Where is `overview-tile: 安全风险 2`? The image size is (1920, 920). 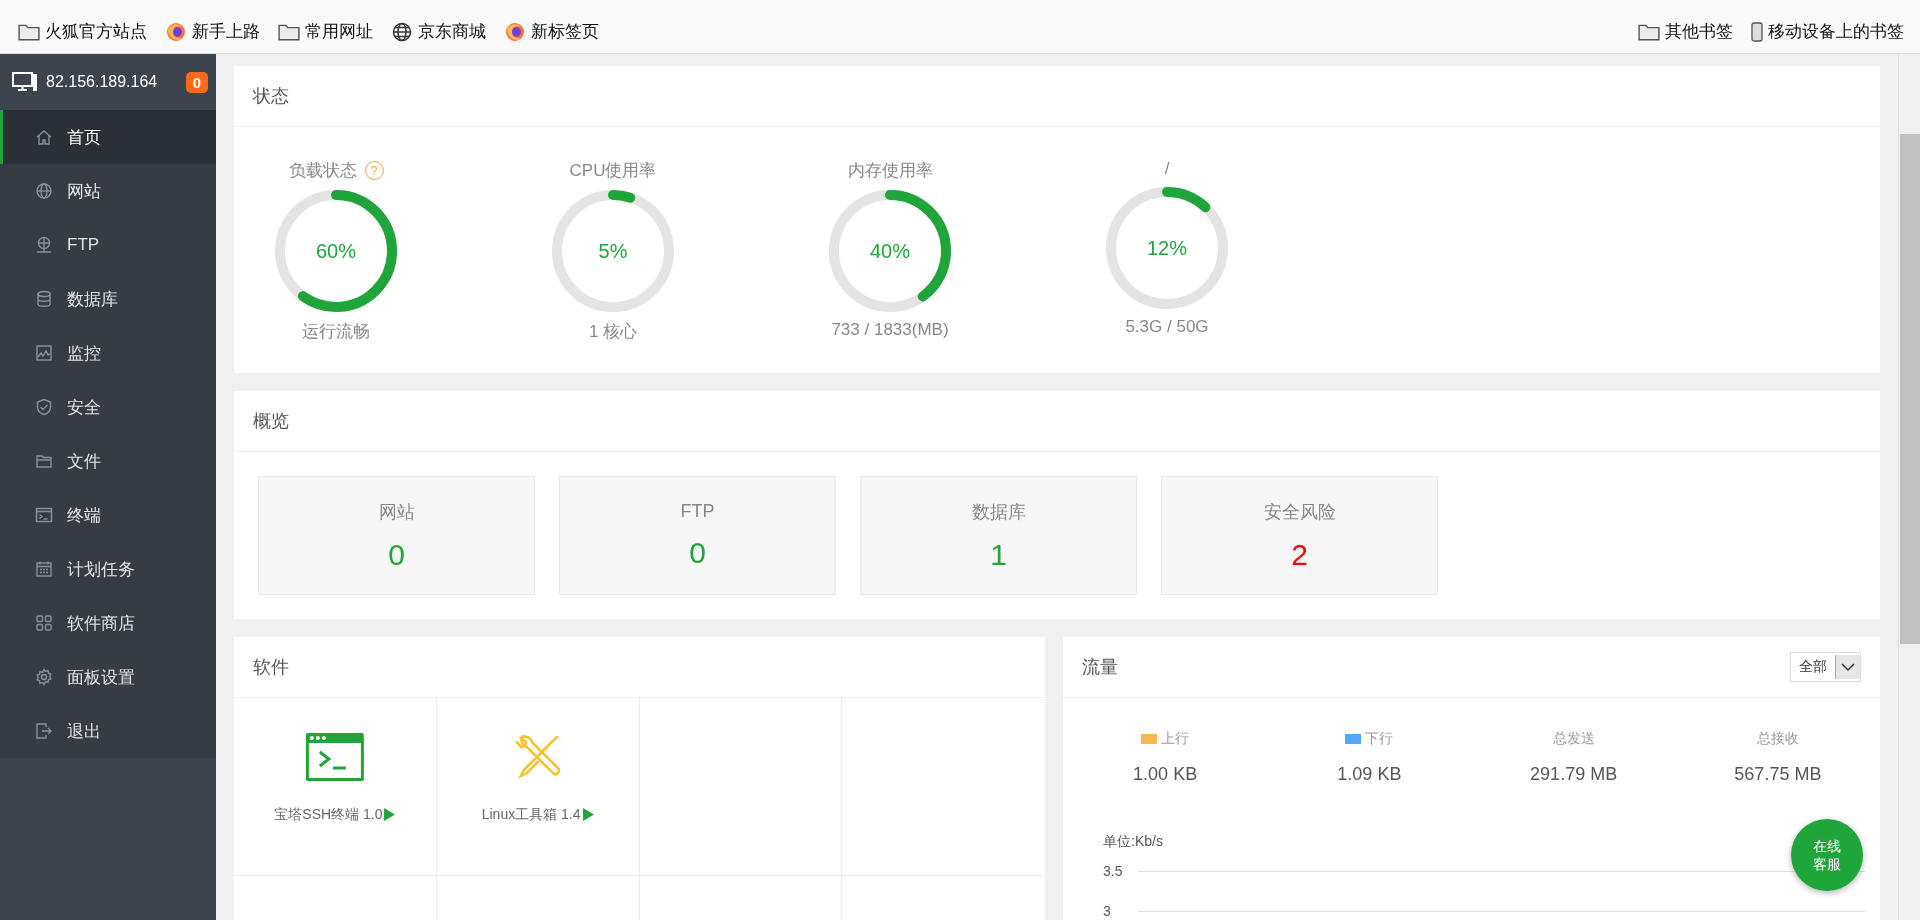
overview-tile: 安全风险 2 is located at coordinates (1299, 535).